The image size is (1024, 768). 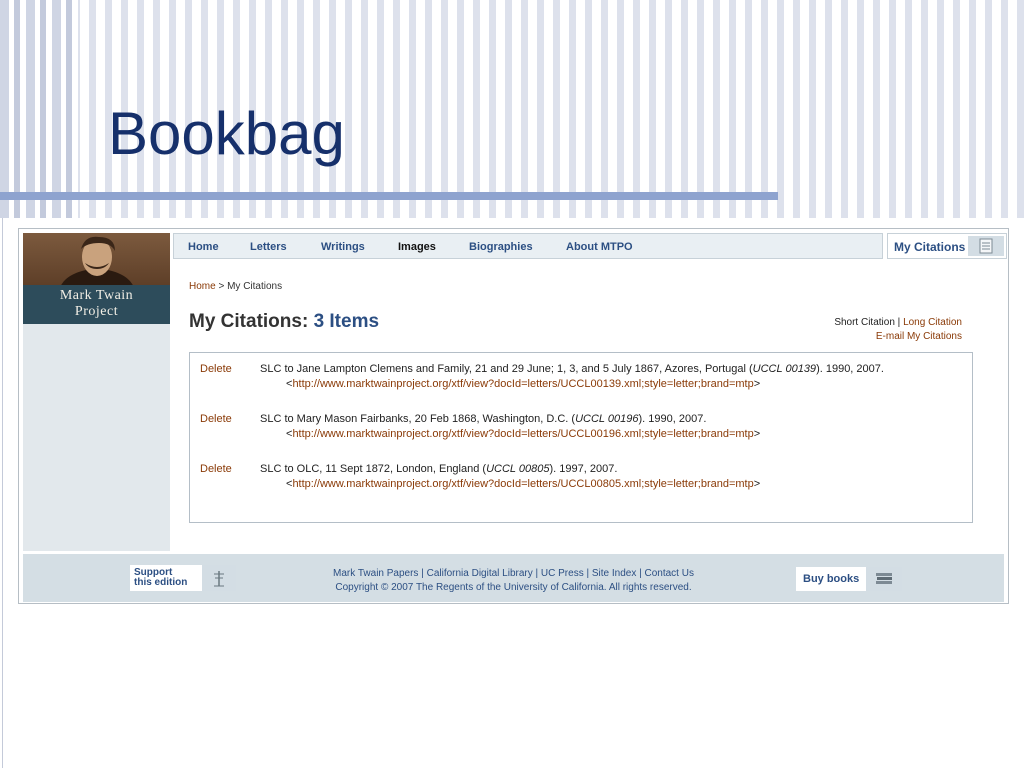 I want to click on page-heading: My Citations: 3 Items, so click(x=284, y=322).